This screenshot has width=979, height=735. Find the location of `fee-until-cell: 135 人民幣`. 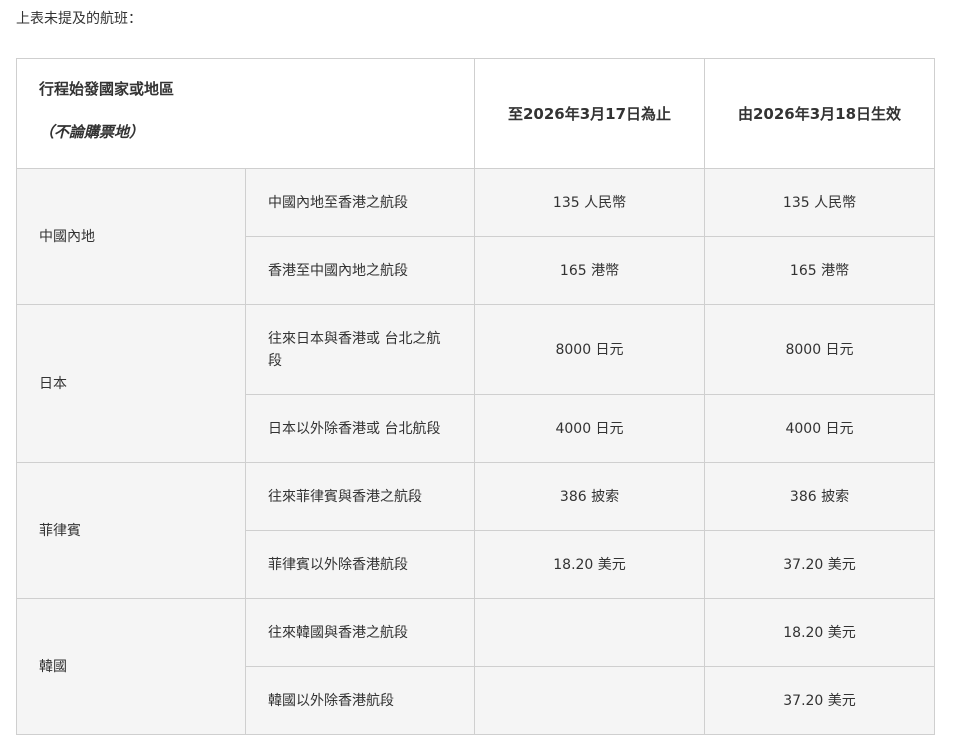

fee-until-cell: 135 人民幣 is located at coordinates (590, 202).